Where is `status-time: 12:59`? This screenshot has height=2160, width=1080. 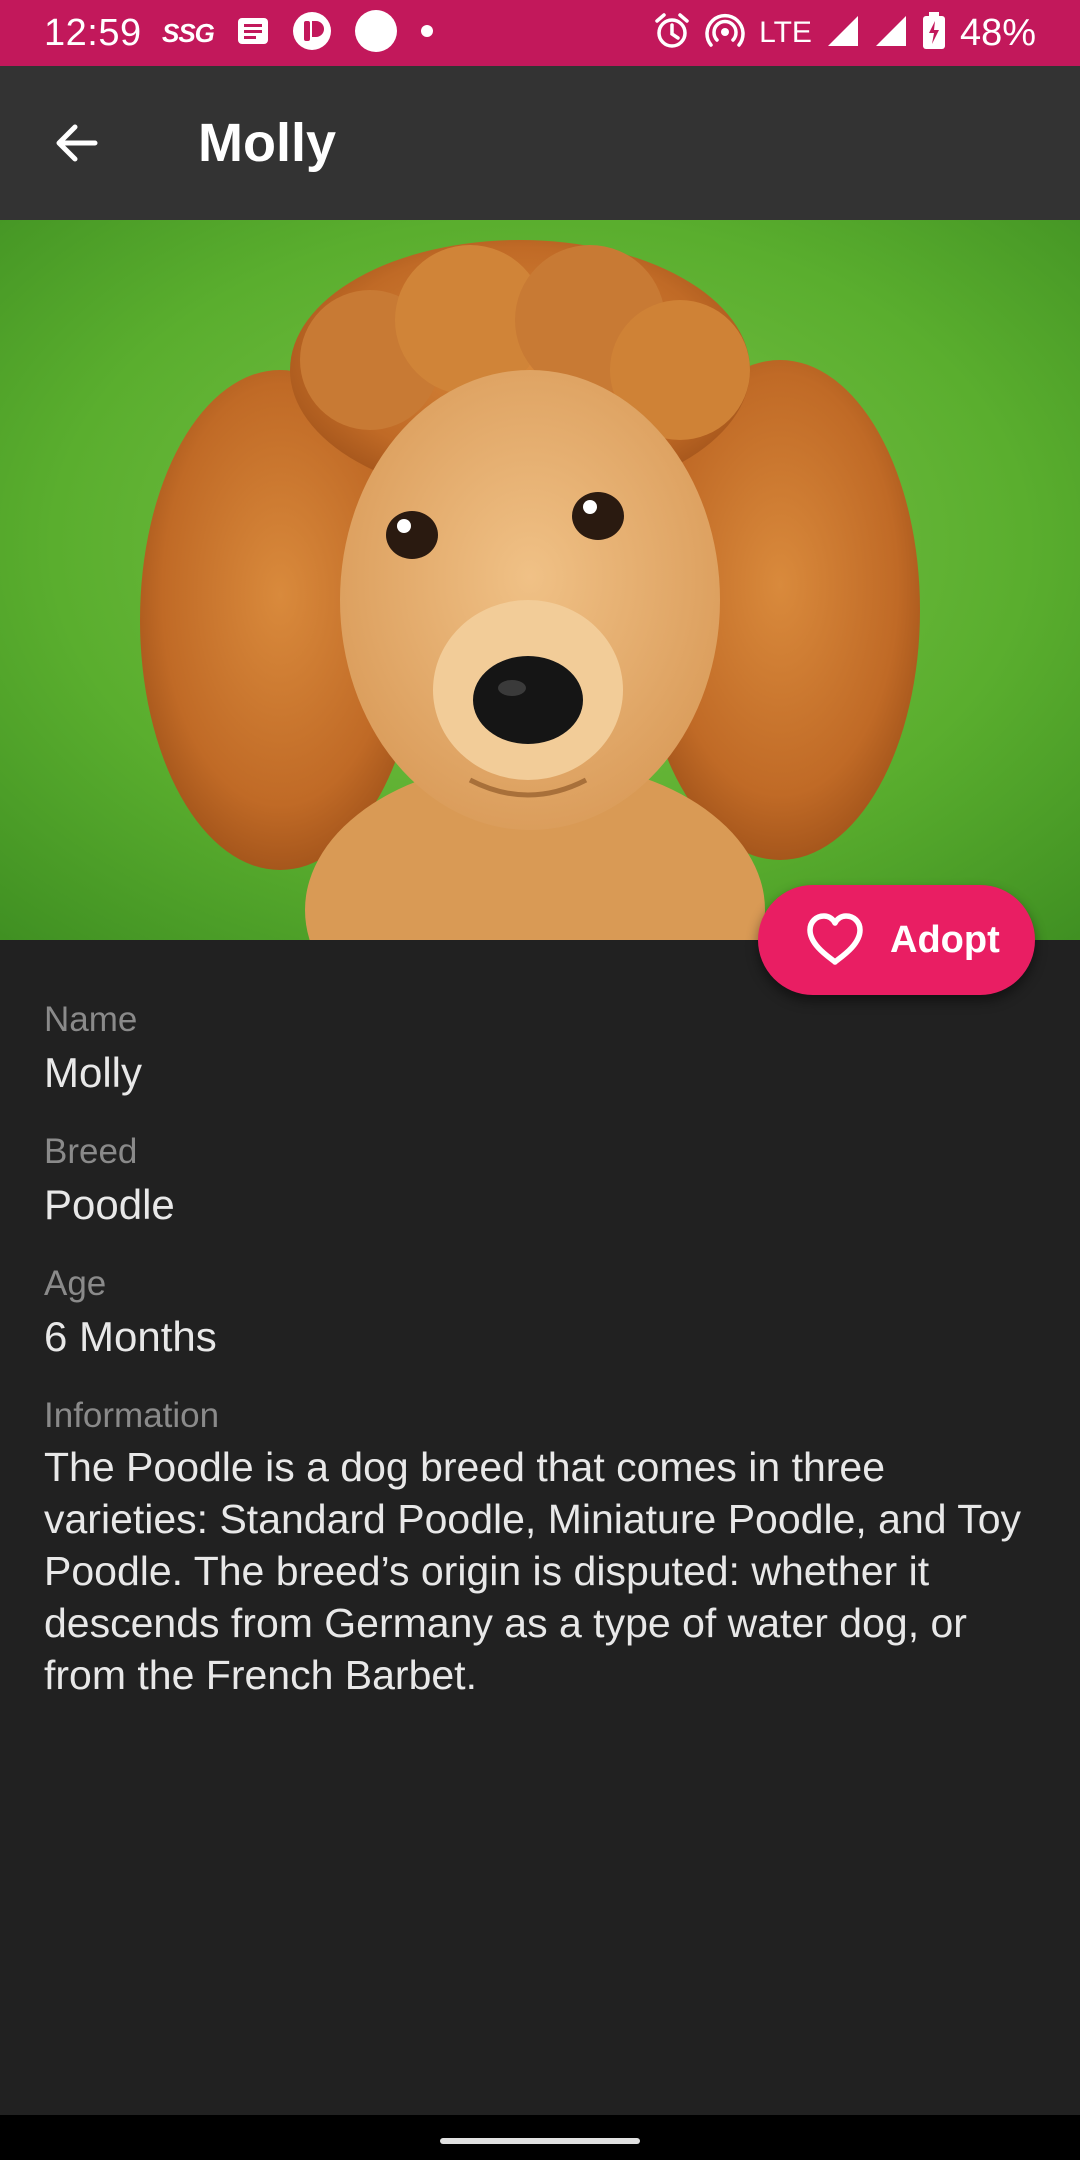
status-time: 12:59 is located at coordinates (93, 33).